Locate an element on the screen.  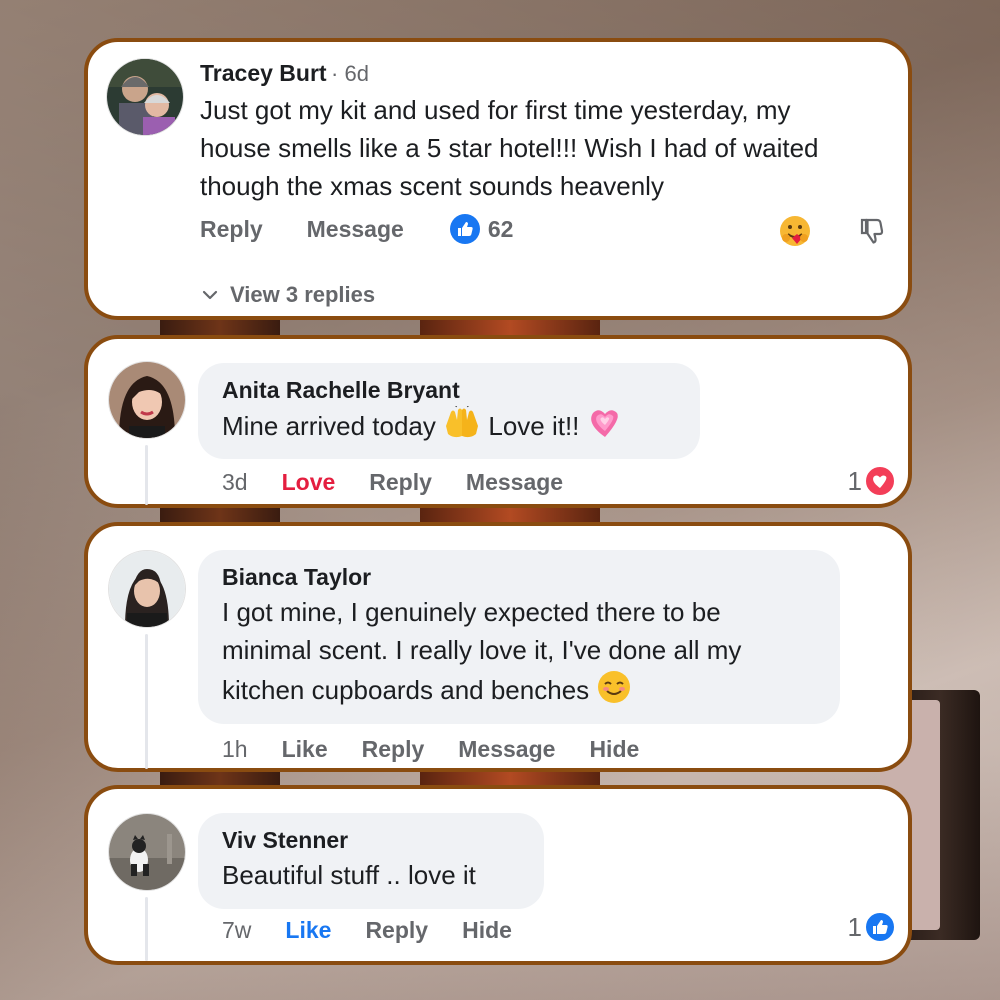
commenter-name: Bianca Taylor is located at coordinates (519, 577).